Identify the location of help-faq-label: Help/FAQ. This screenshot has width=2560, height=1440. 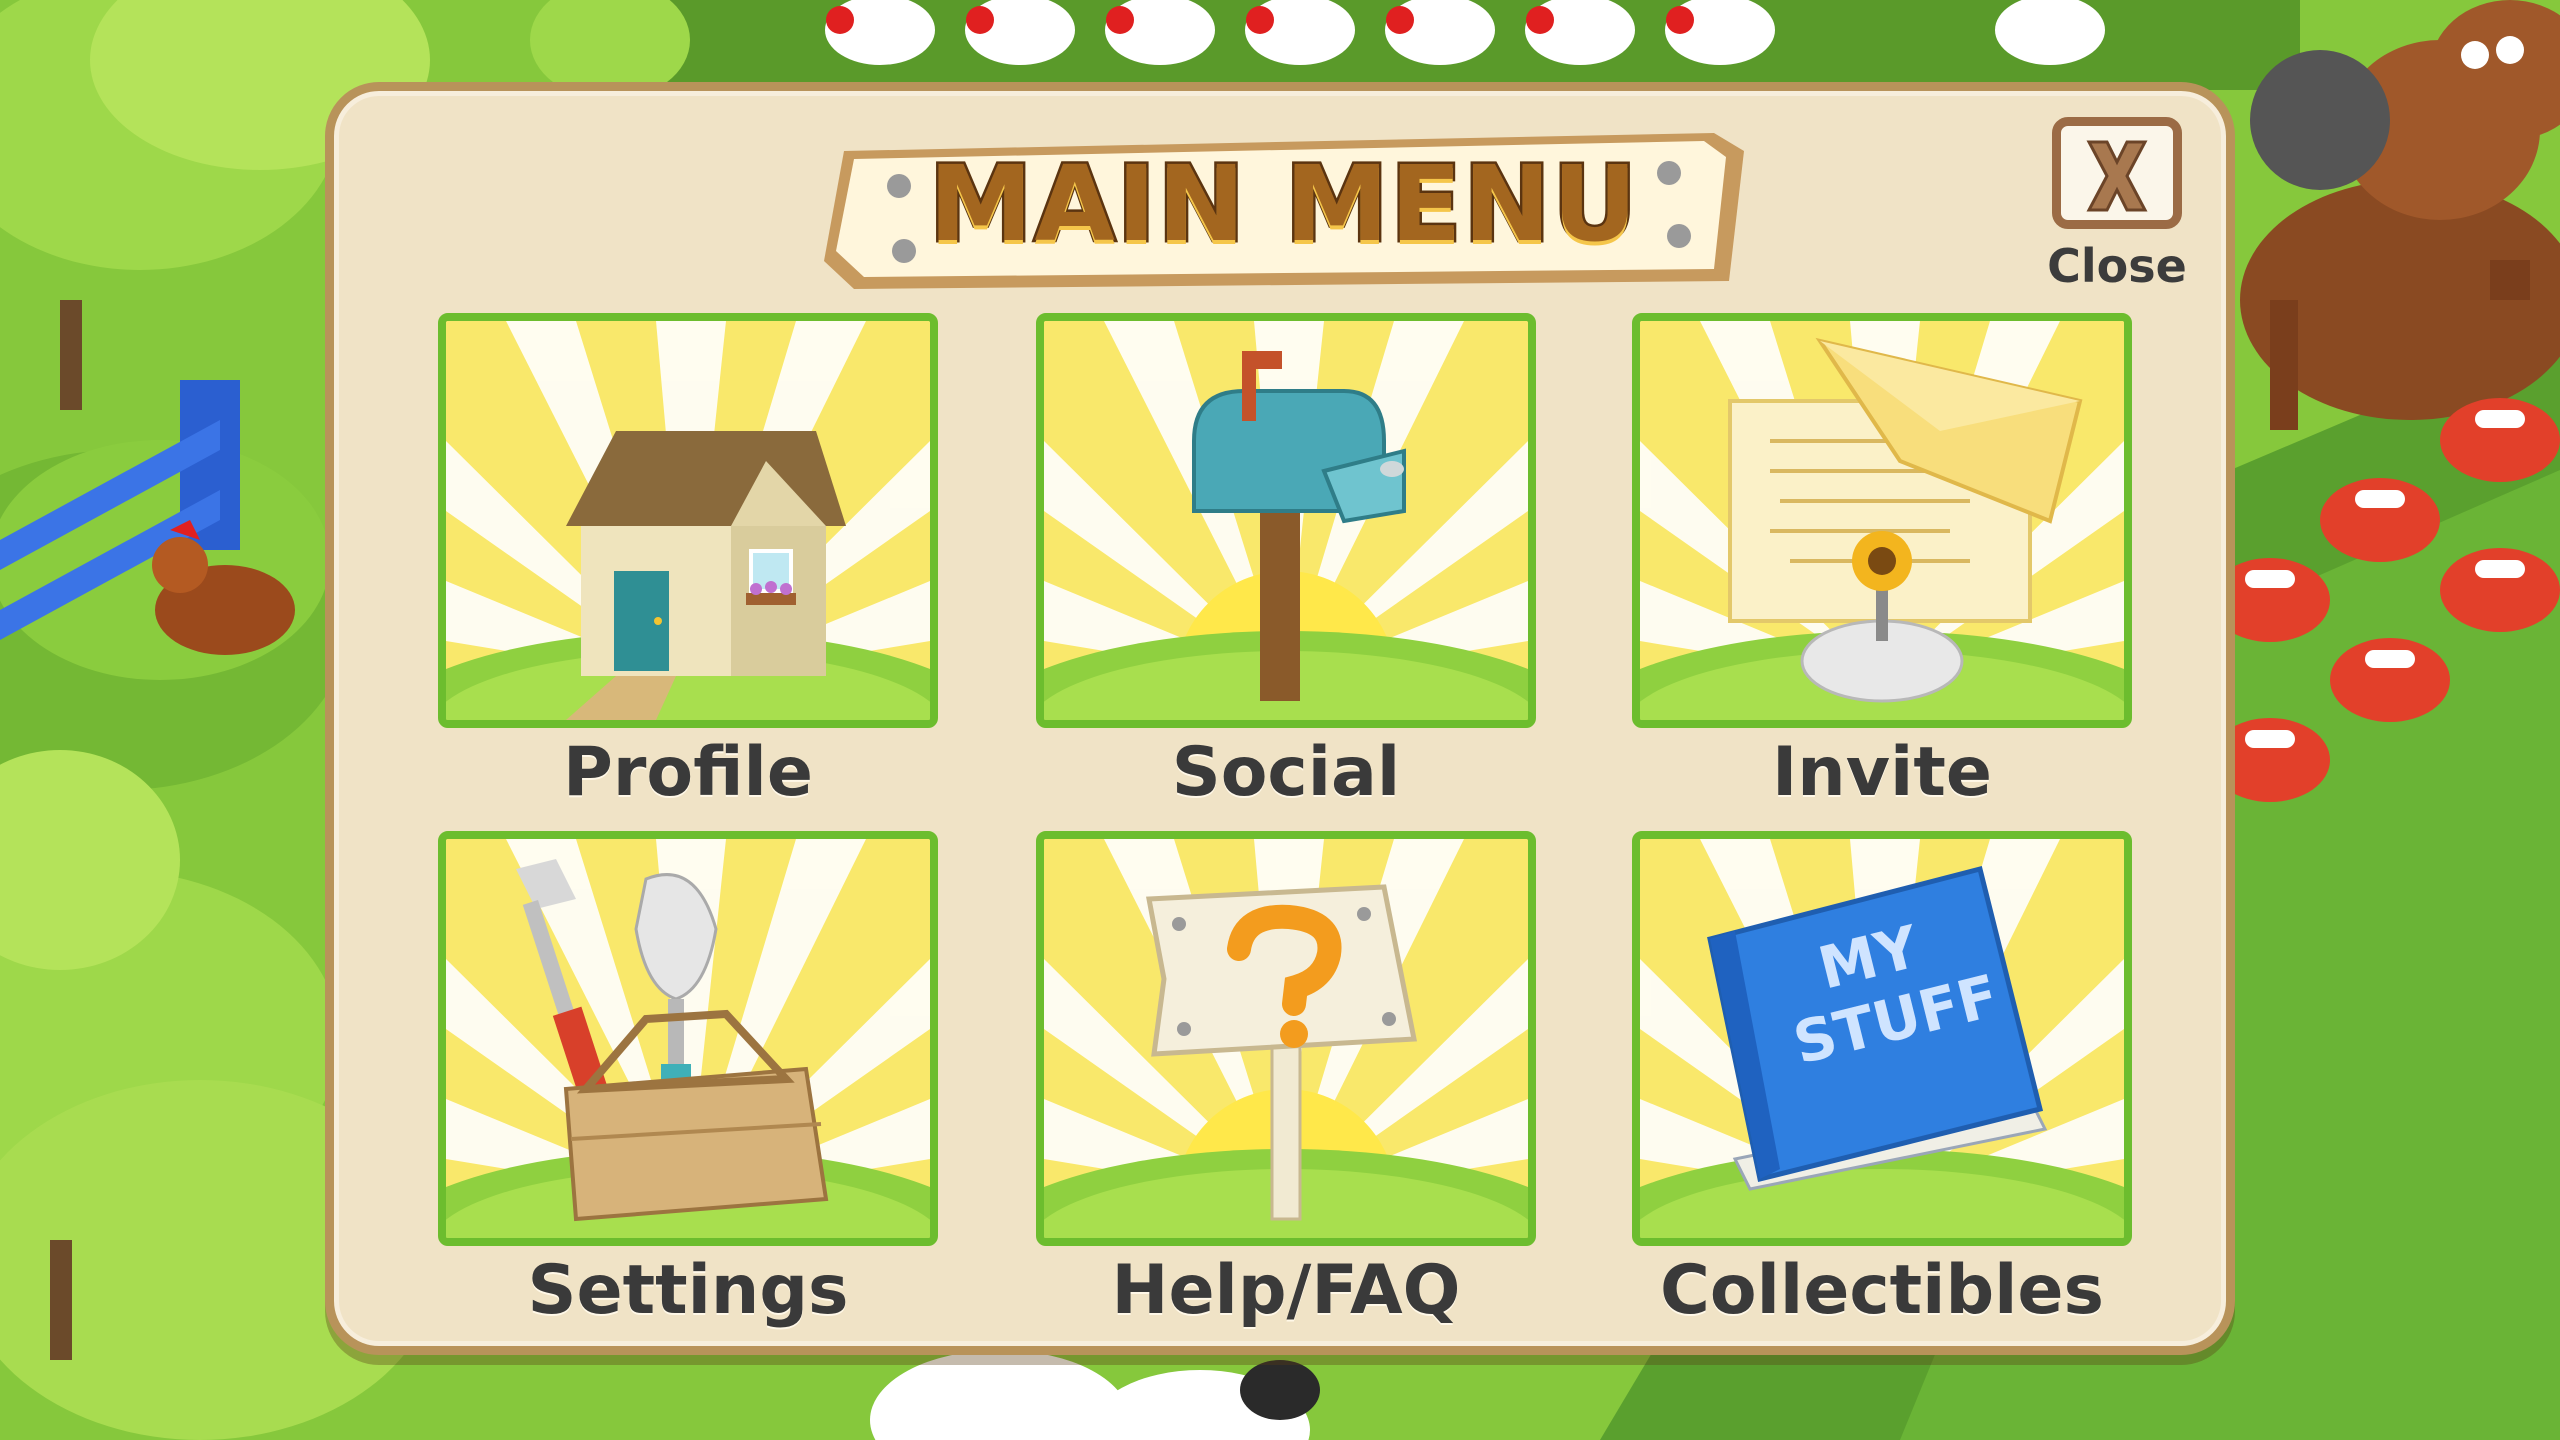
(1286, 1290).